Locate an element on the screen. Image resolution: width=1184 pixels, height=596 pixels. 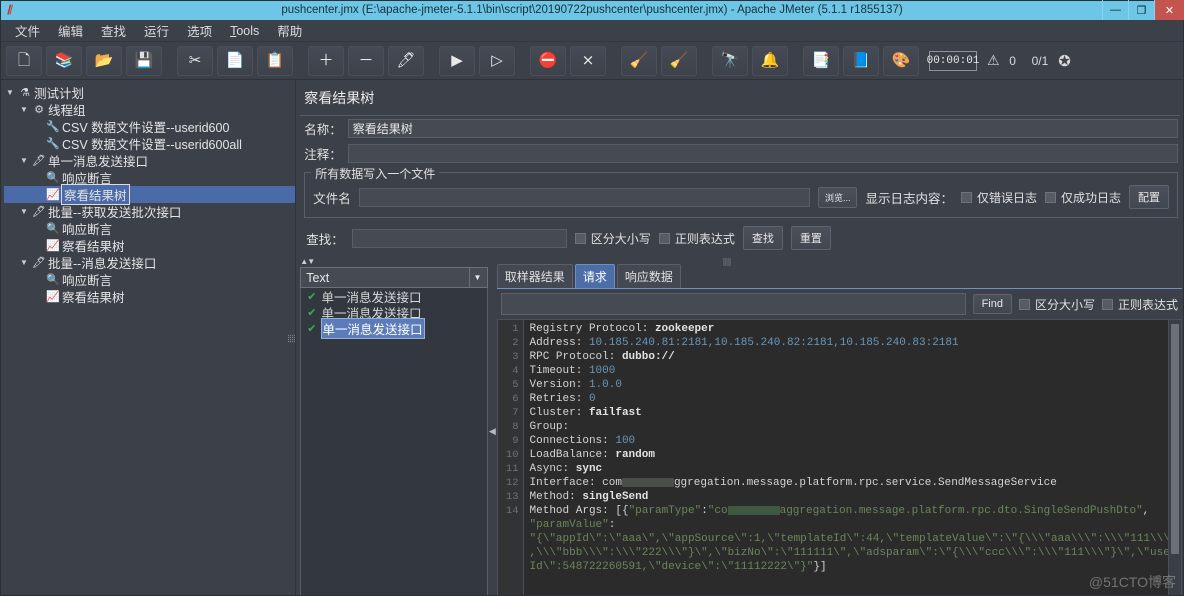
search-regex-checkbox: 正则表达式 is located at coordinates (696, 238).